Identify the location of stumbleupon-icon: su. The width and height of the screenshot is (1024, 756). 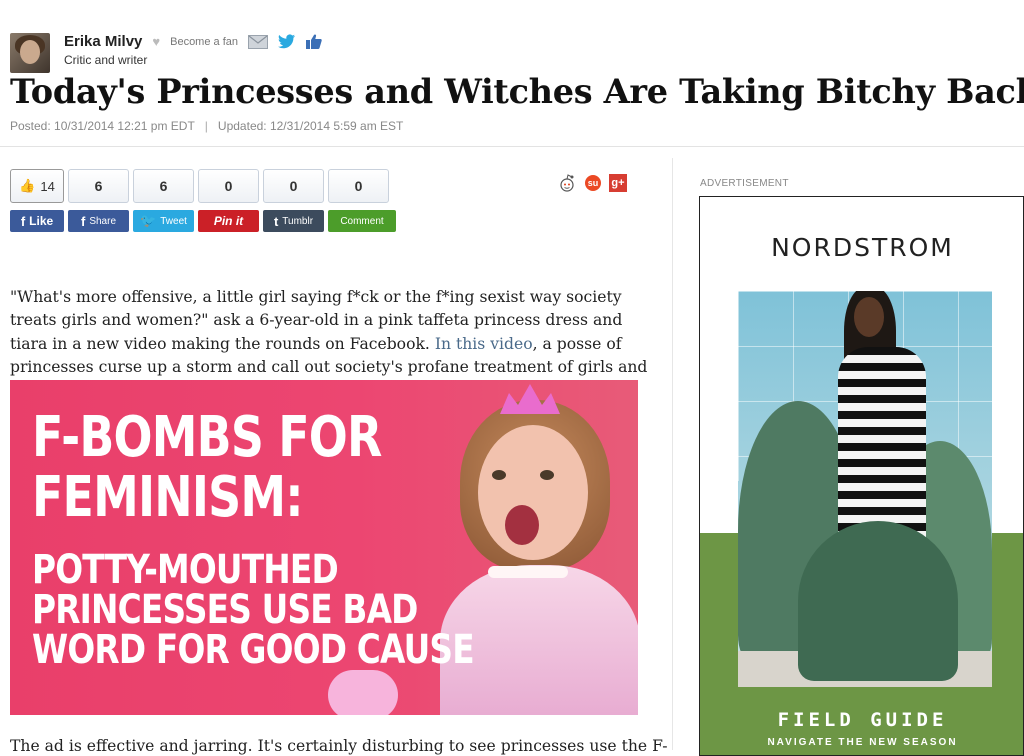
(593, 183).